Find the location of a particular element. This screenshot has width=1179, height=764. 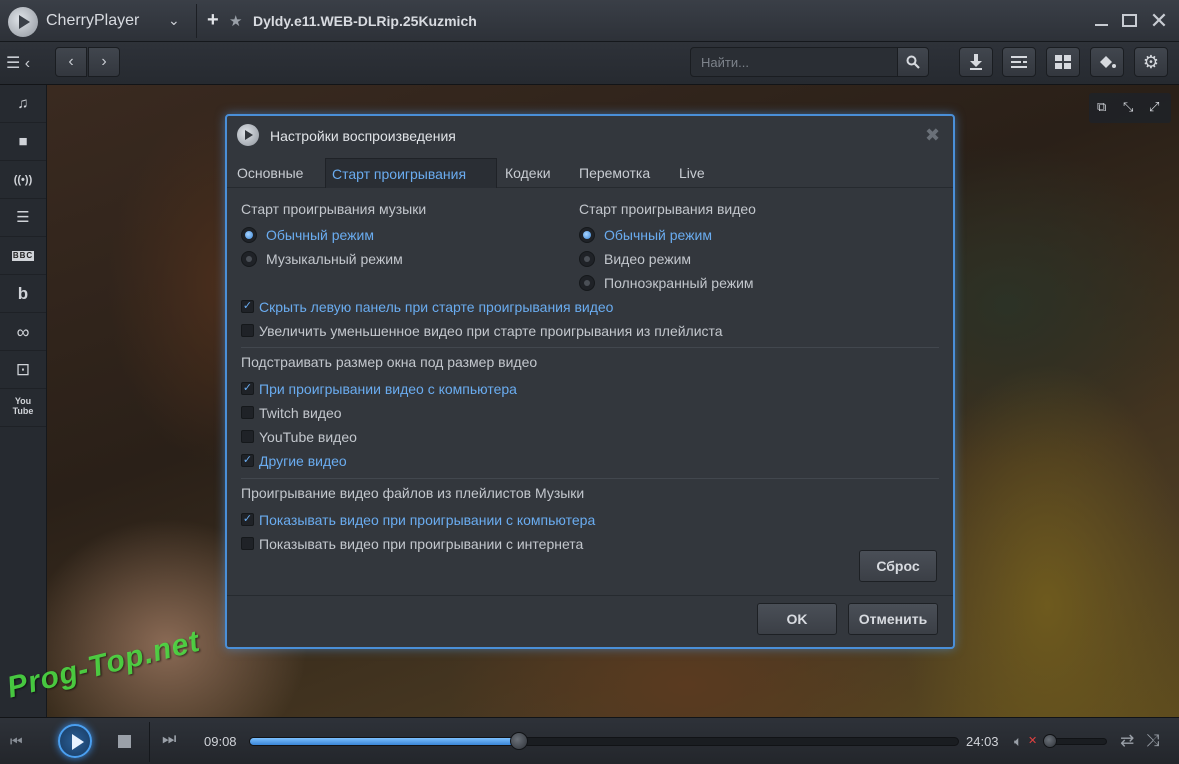

twitch-icon: ⊡ is located at coordinates (23, 369).